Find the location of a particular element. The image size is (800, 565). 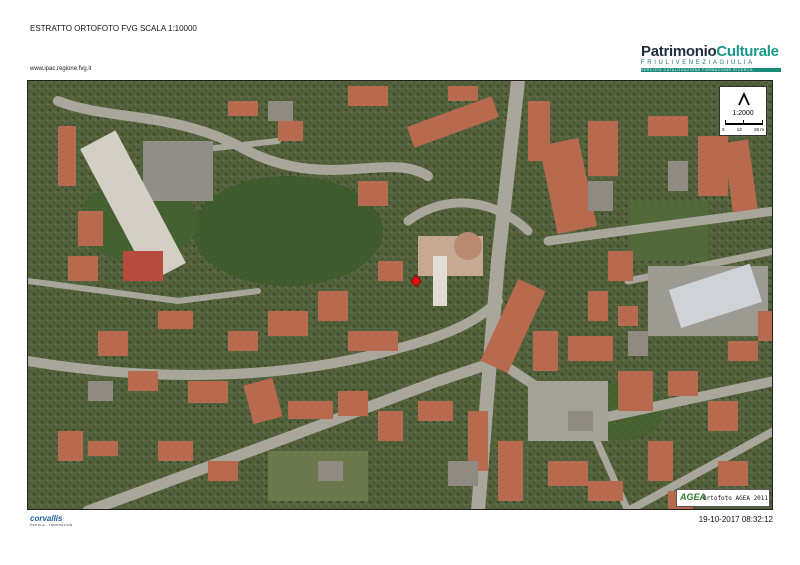

corvallis-tag: PEOPLE · INNOVATION is located at coordinates (51, 525).